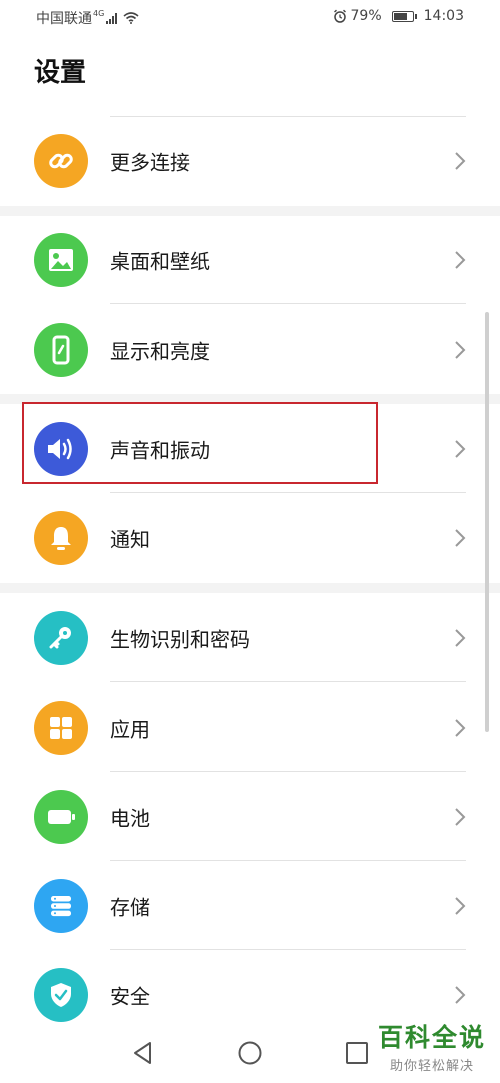 The height and width of the screenshot is (1083, 500). I want to click on recents-icon, so click(357, 1053).